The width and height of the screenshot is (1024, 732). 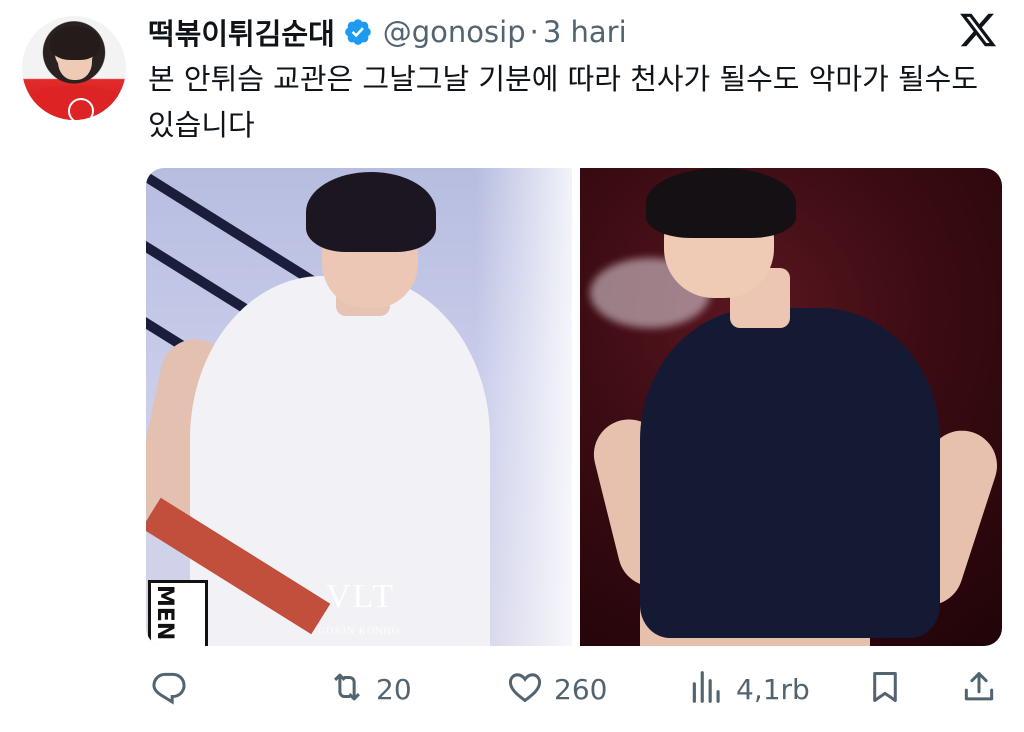 What do you see at coordinates (790, 473) in the screenshot?
I see `black-shirt` at bounding box center [790, 473].